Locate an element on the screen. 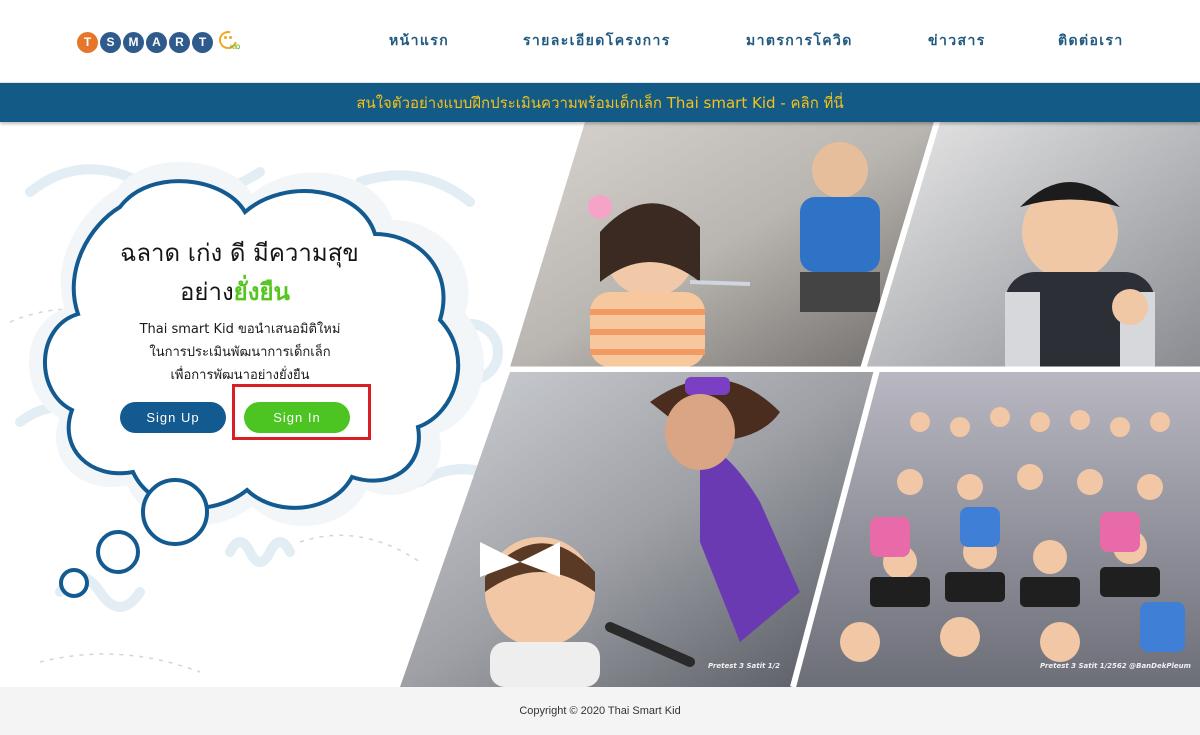 The width and height of the screenshot is (1200, 735). nav-item-news: ข่าวสาร is located at coordinates (957, 41).